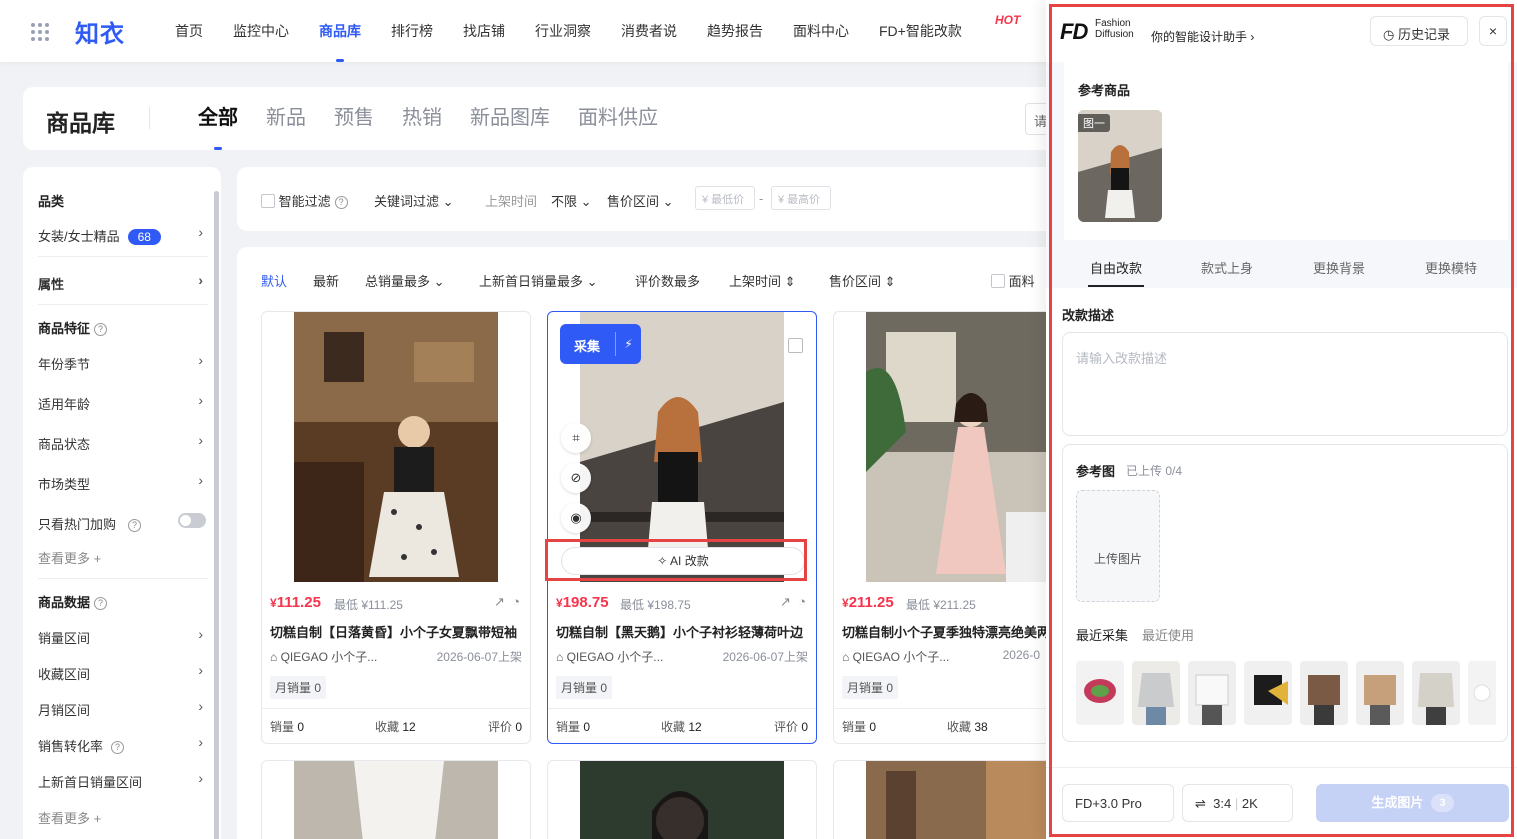 The width and height of the screenshot is (1517, 839). Describe the element at coordinates (340, 31) in the screenshot. I see `nav-product-library: 商品库` at that location.